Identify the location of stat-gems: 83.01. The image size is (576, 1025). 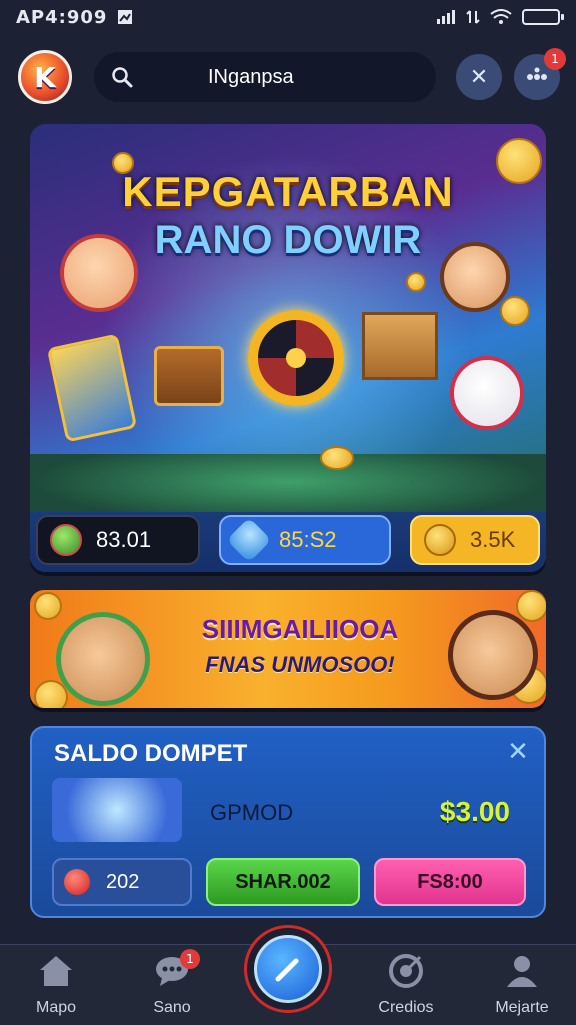
(118, 540).